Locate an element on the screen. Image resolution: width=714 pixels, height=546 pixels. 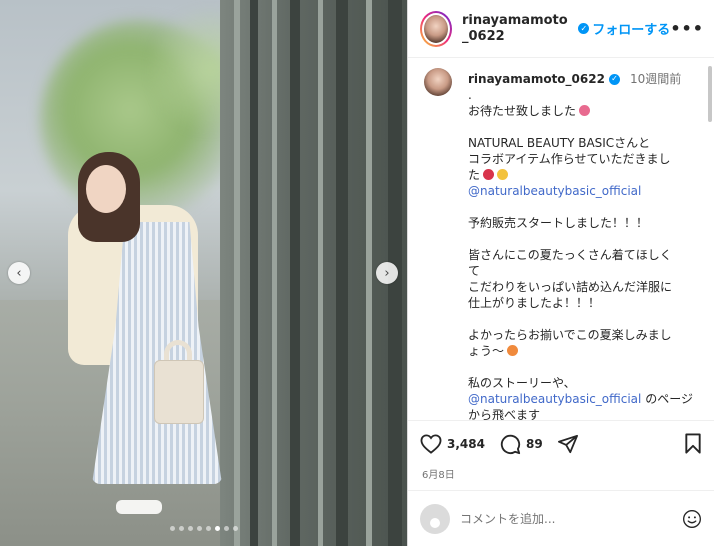
sparkles-emoji-icon is located at coordinates (503, 174).